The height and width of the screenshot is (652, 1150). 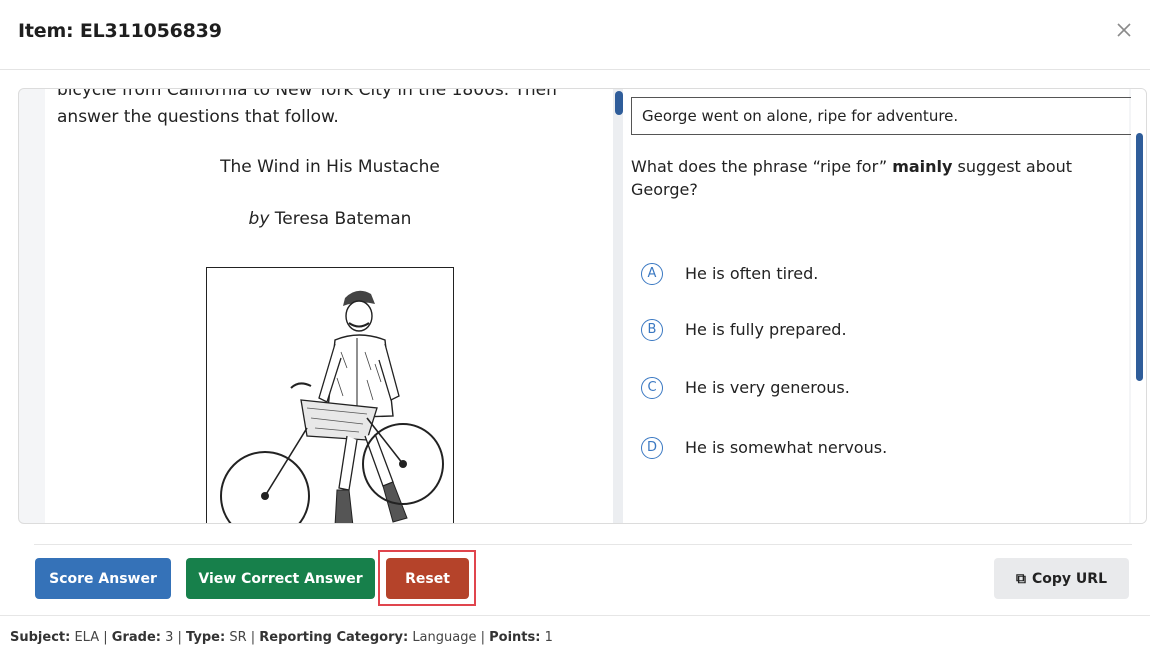 I want to click on toolbar-divider, so click(x=583, y=544).